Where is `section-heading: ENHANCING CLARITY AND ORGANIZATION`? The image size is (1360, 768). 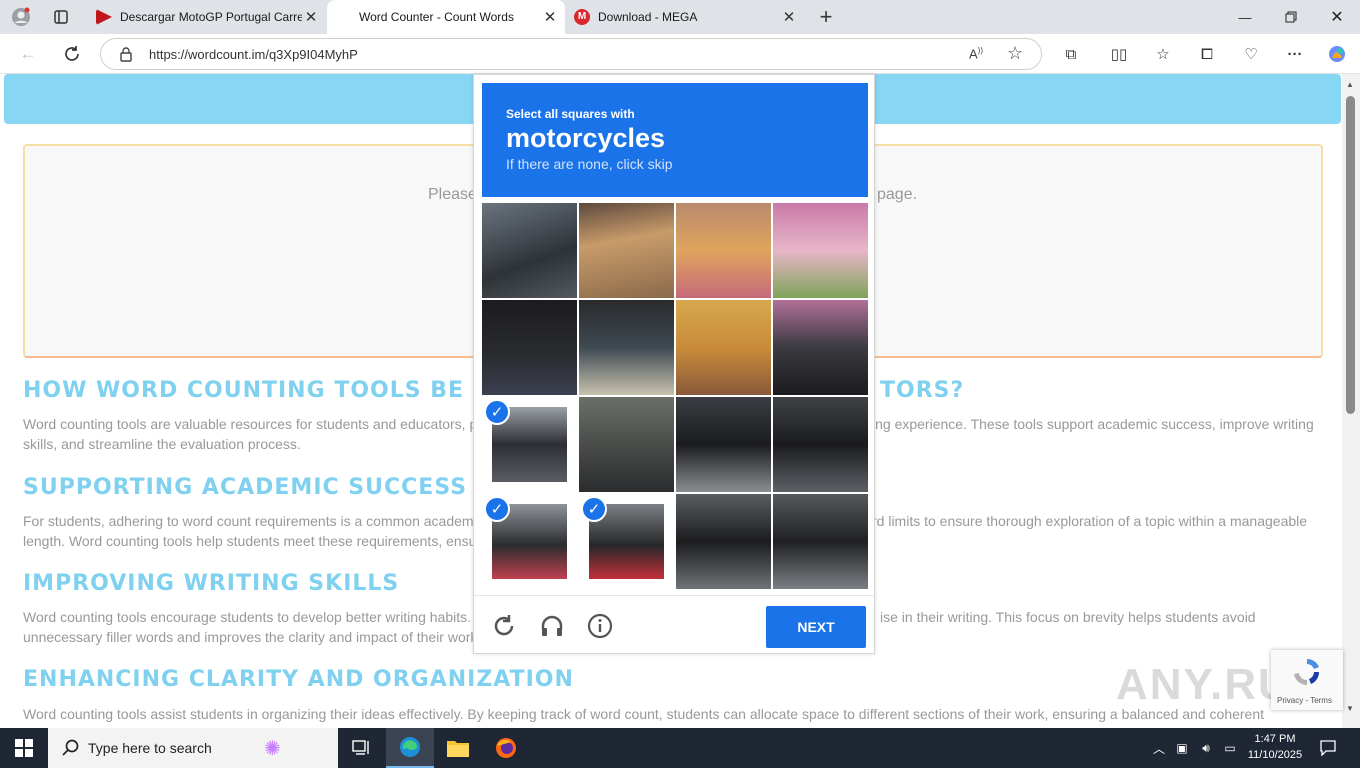
section-heading: ENHANCING CLARITY AND ORGANIZATION is located at coordinates (298, 679).